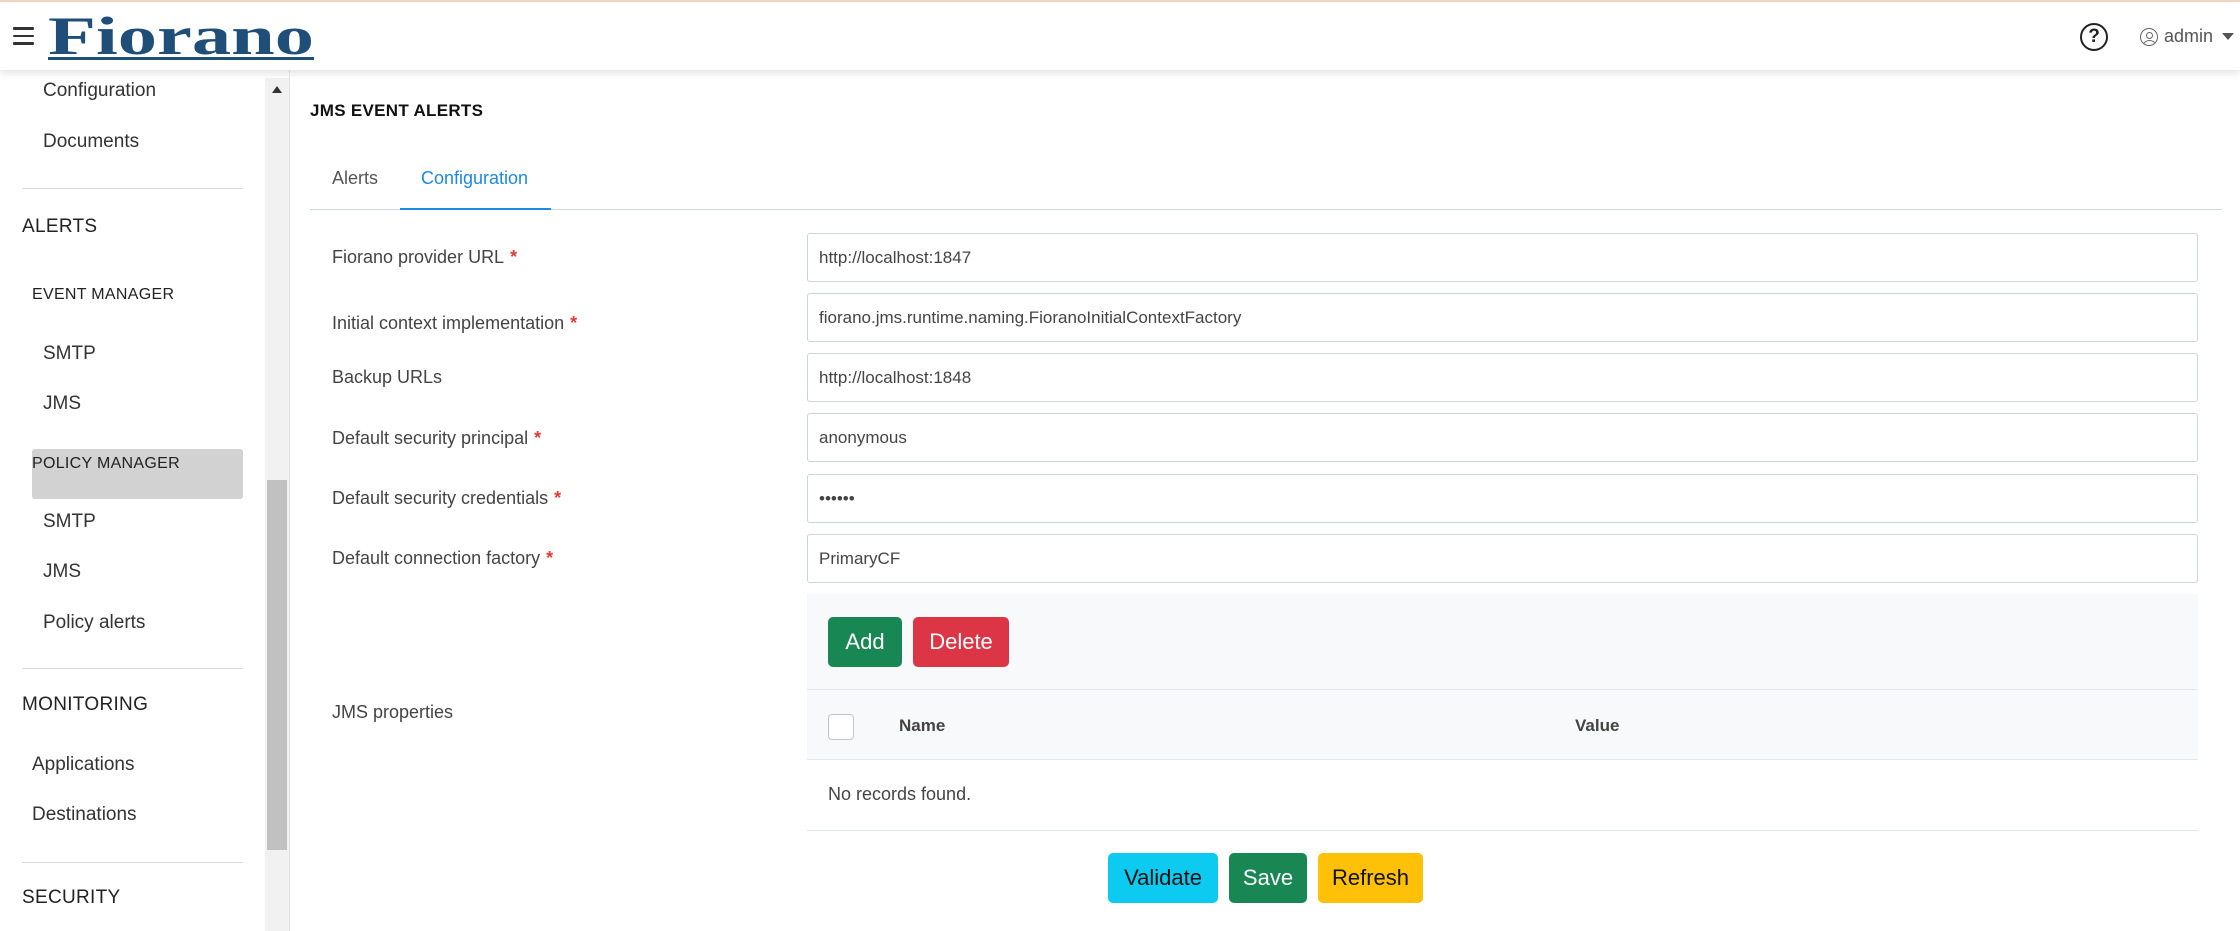 The height and width of the screenshot is (931, 2240). I want to click on connection-factory-input, so click(1502, 558).